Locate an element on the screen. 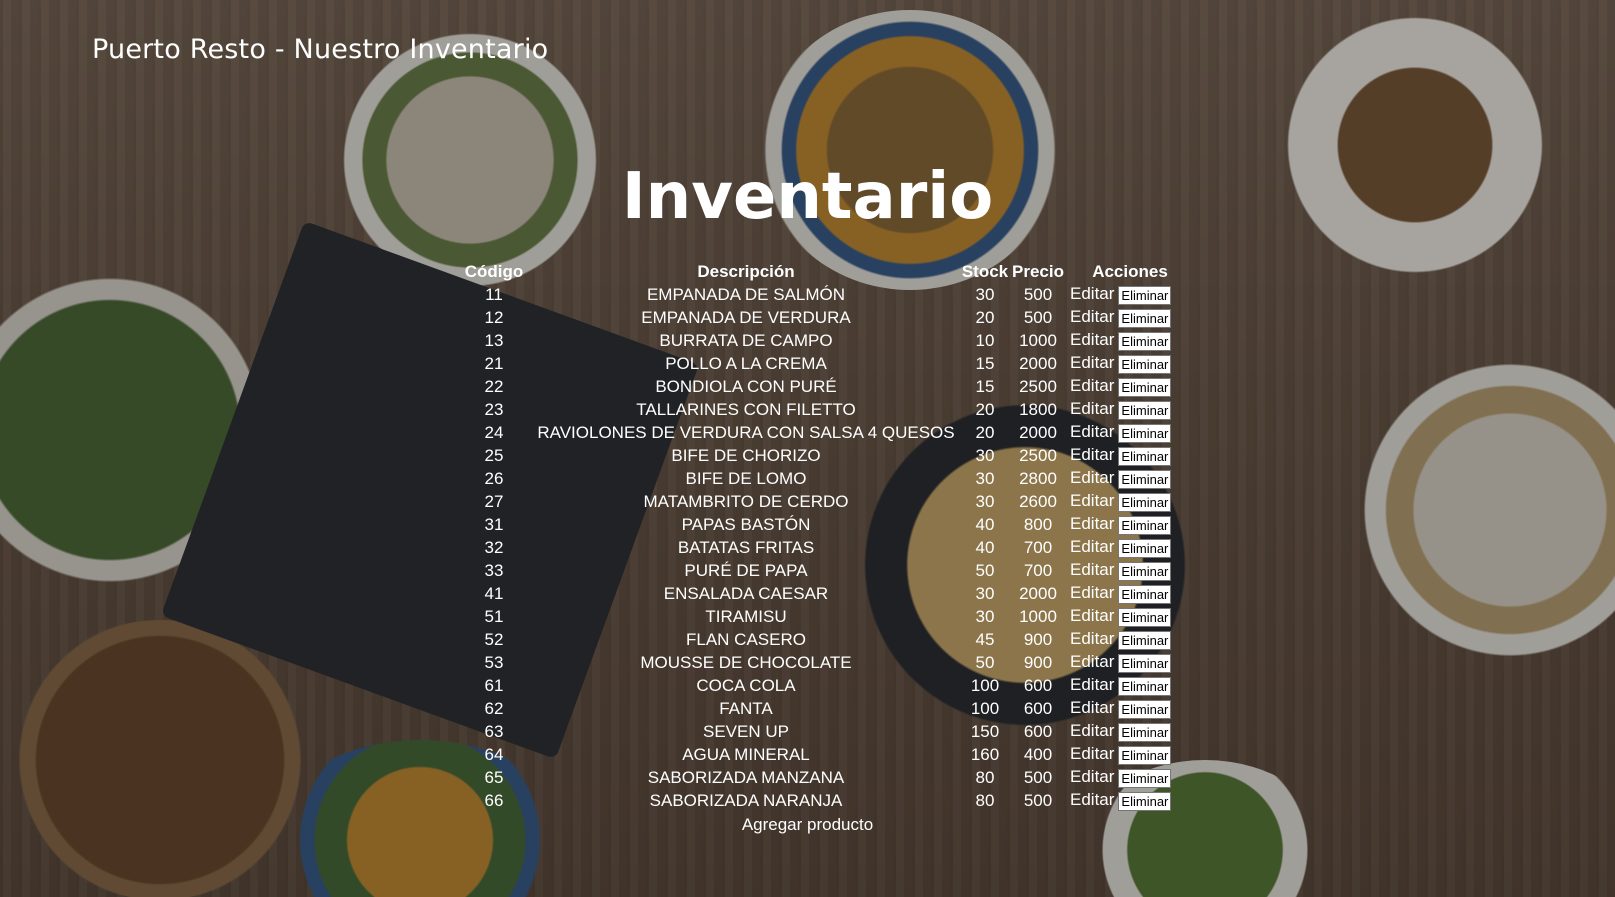  cell-code: 33 is located at coordinates (494, 570).